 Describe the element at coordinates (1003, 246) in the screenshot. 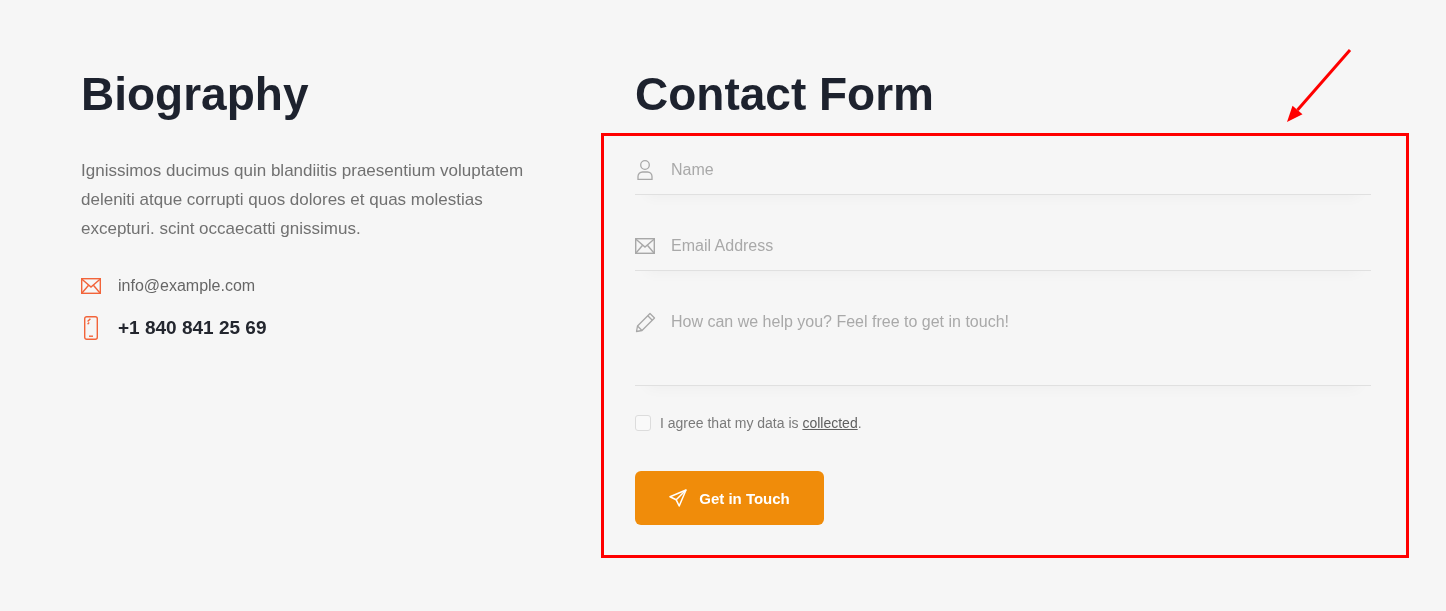

I see `email-field: Email Address` at that location.